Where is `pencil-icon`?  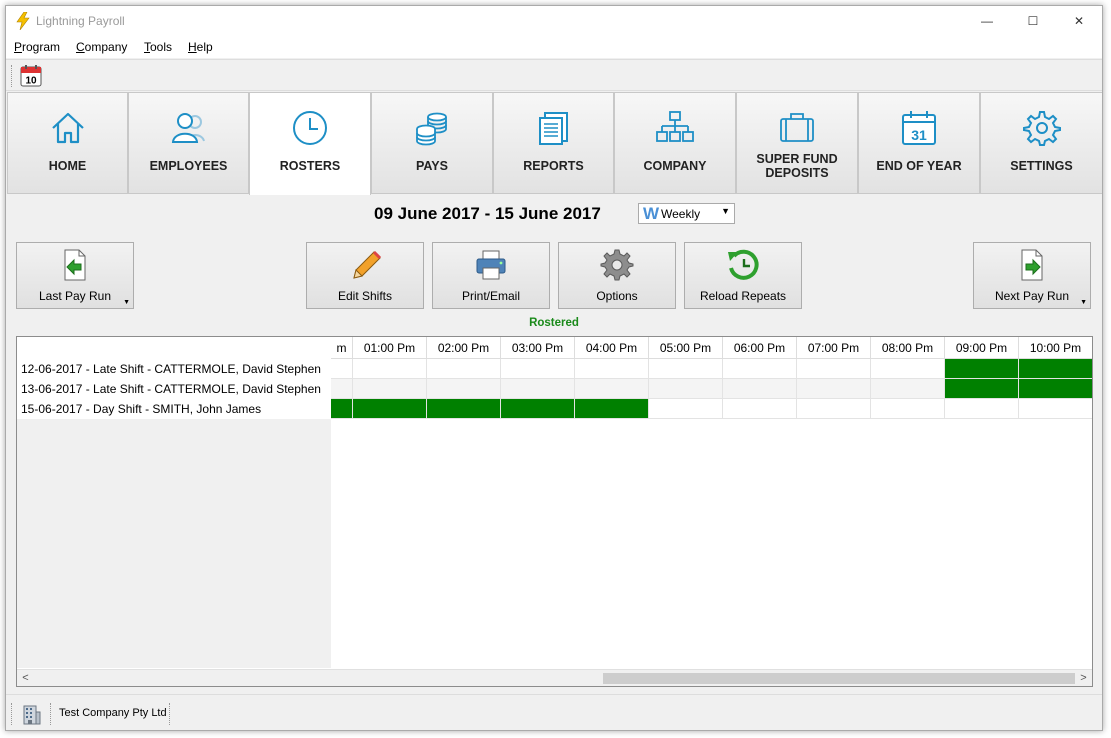 pencil-icon is located at coordinates (367, 264).